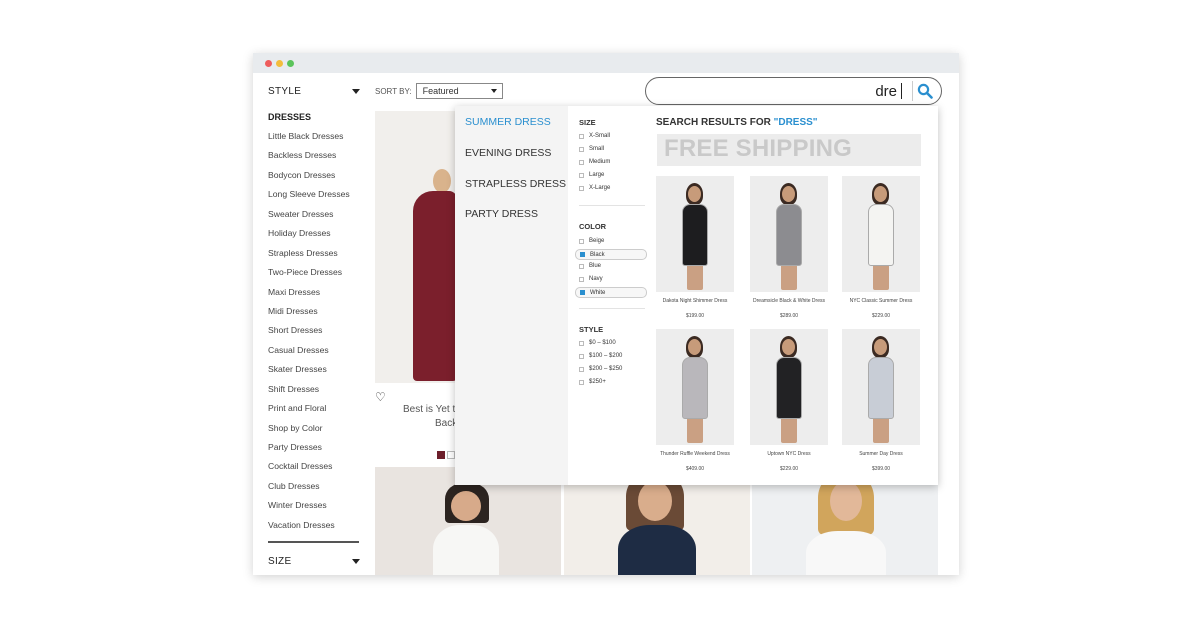  What do you see at coordinates (789, 277) in the screenshot?
I see `model-legs` at bounding box center [789, 277].